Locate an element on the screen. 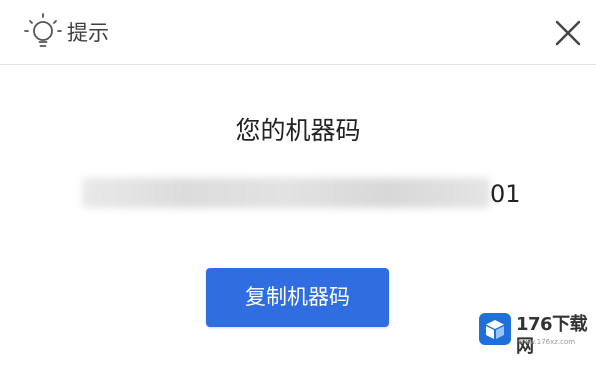  cube-logo-icon is located at coordinates (495, 330).